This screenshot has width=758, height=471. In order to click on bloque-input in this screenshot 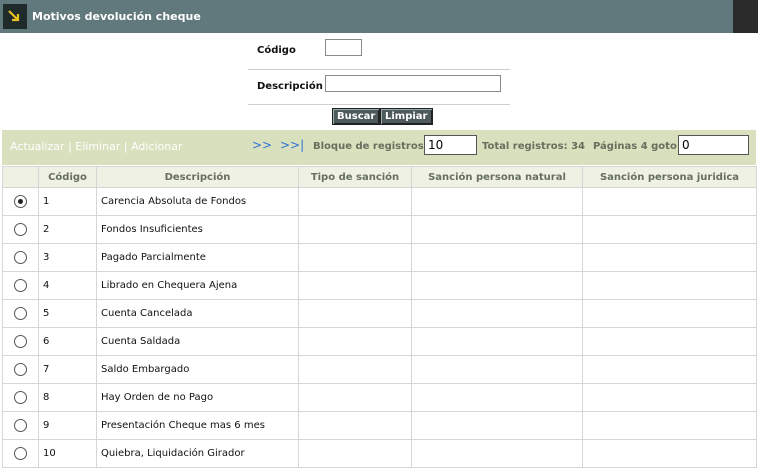, I will do `click(450, 145)`.